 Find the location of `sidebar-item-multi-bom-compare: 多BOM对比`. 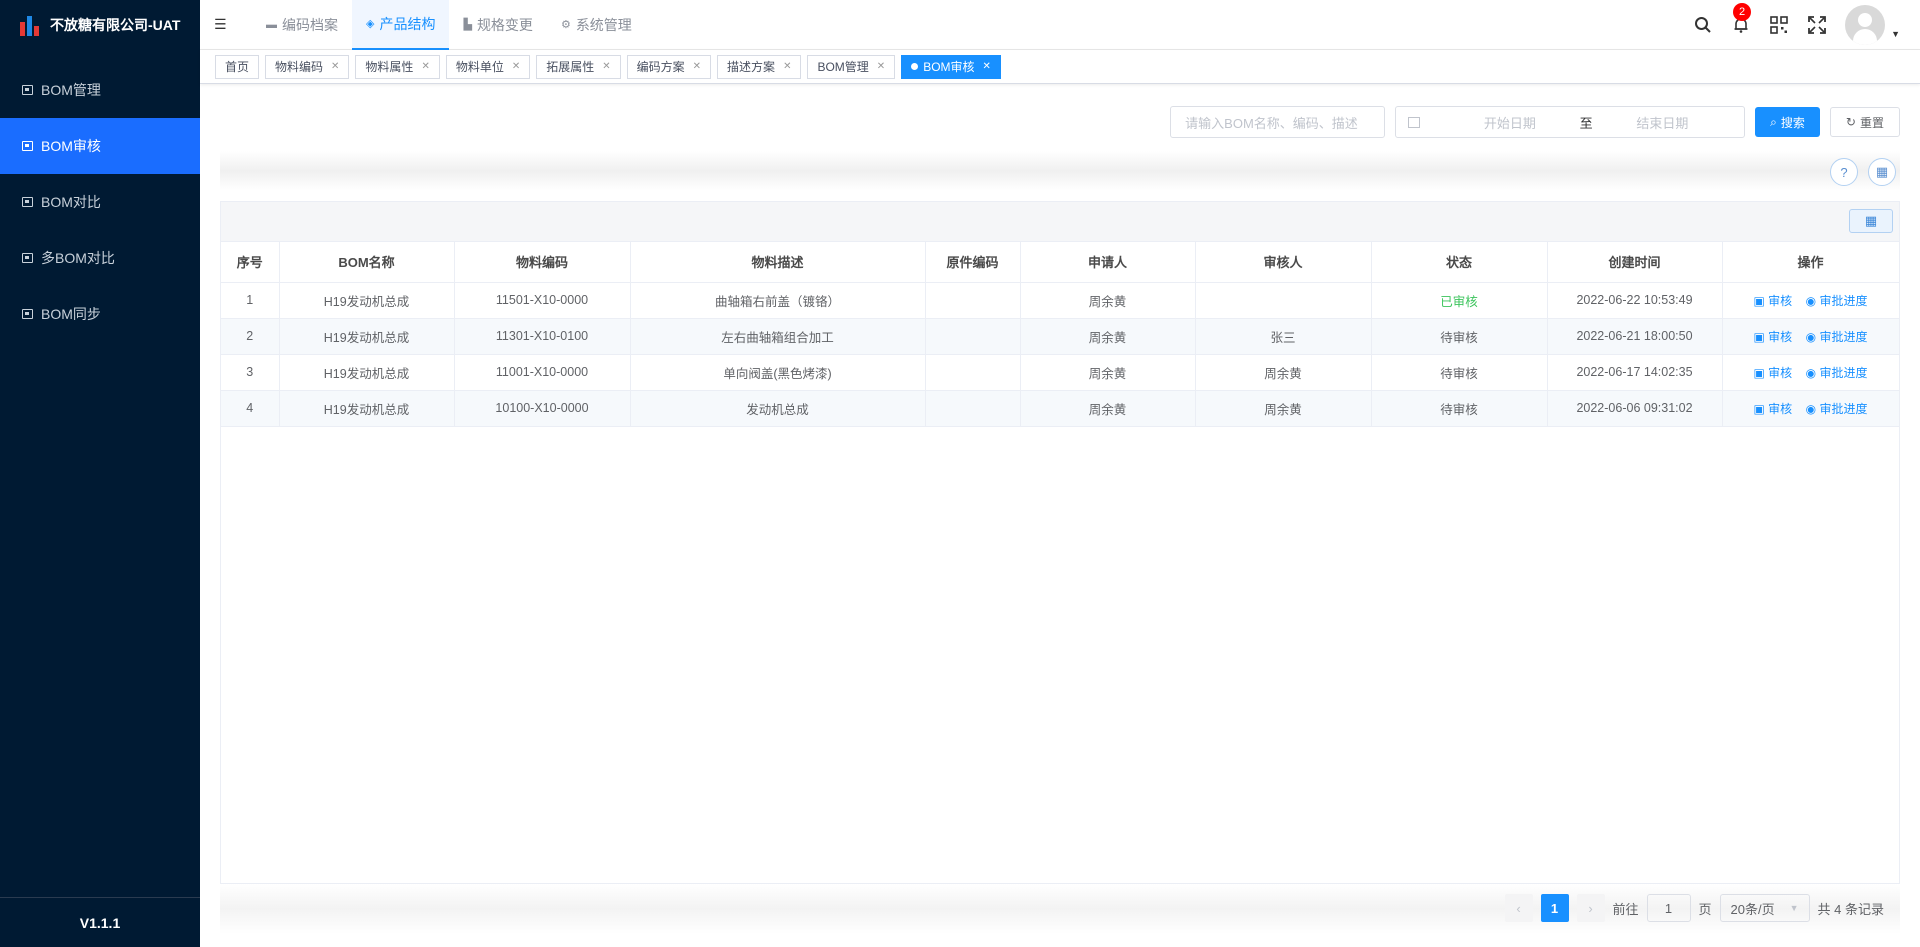

sidebar-item-multi-bom-compare: 多BOM对比 is located at coordinates (100, 258).